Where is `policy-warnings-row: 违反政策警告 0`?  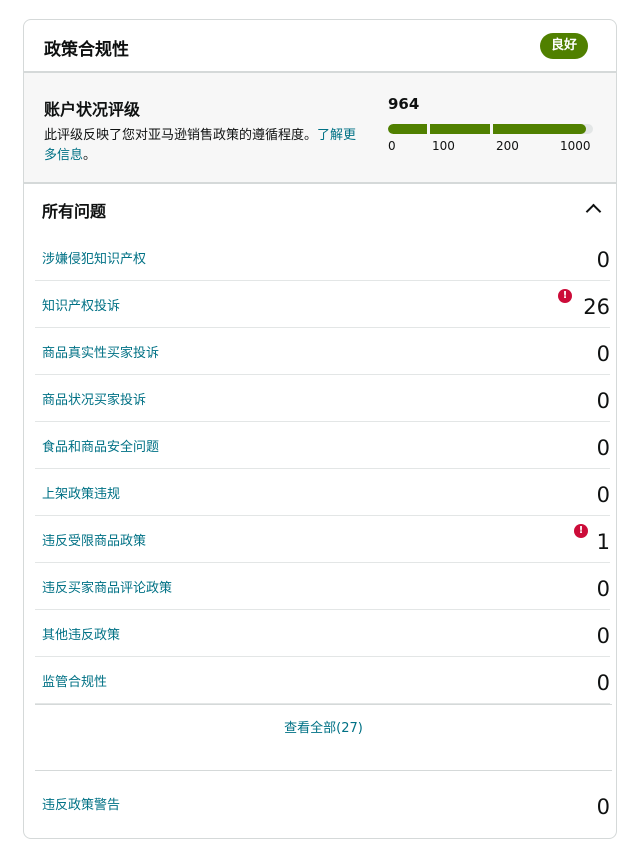
policy-warnings-row: 违反政策警告 0 is located at coordinates (322, 801).